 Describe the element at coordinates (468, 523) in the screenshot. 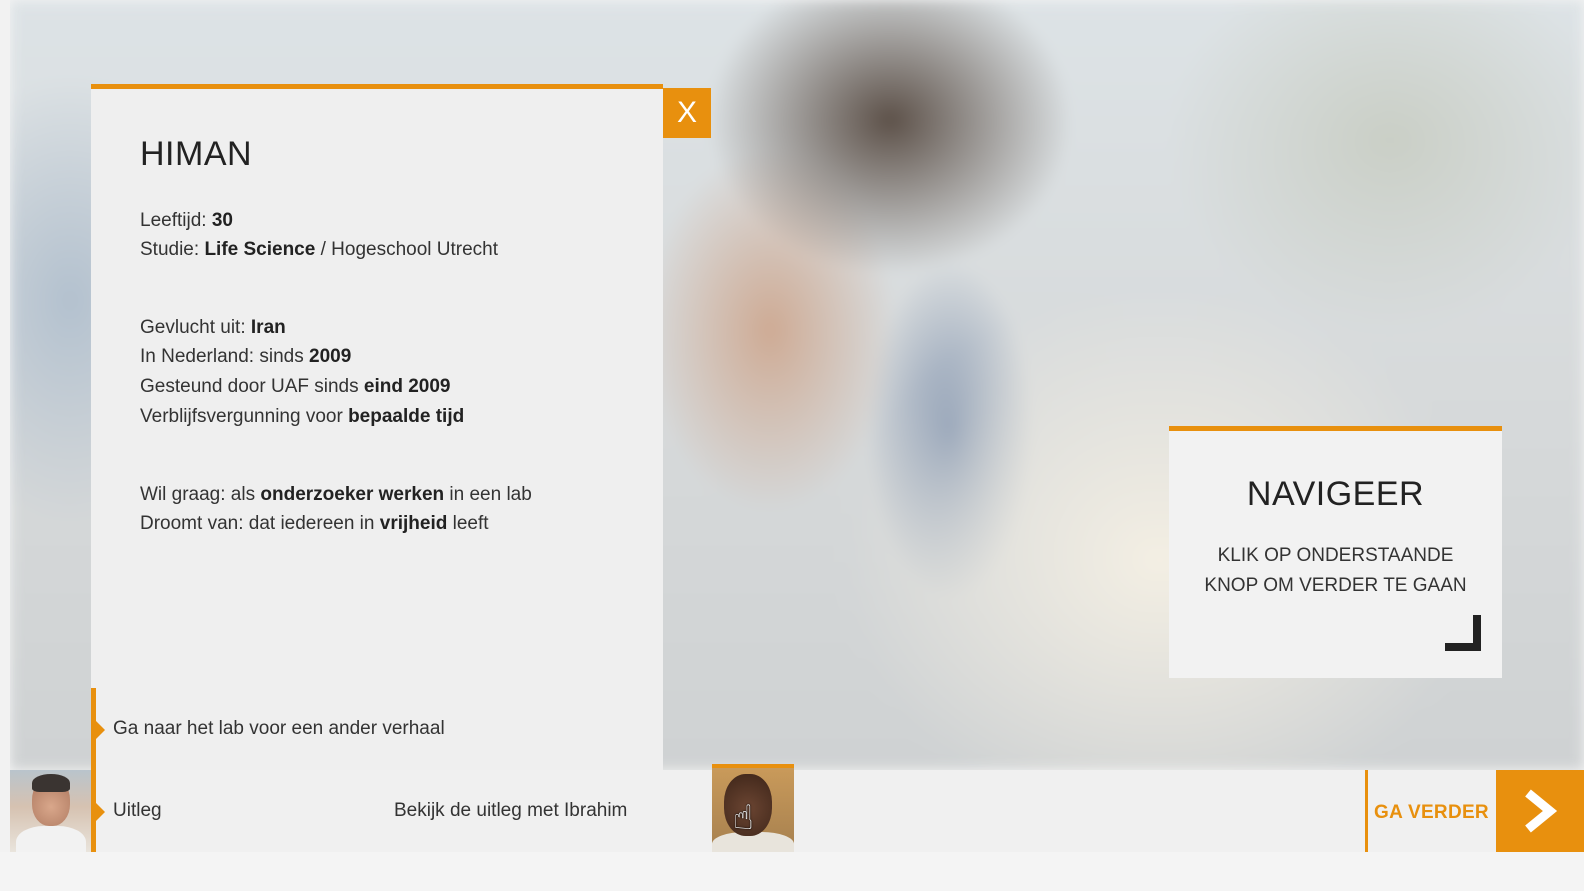

I see `dream-rest: leeft` at that location.